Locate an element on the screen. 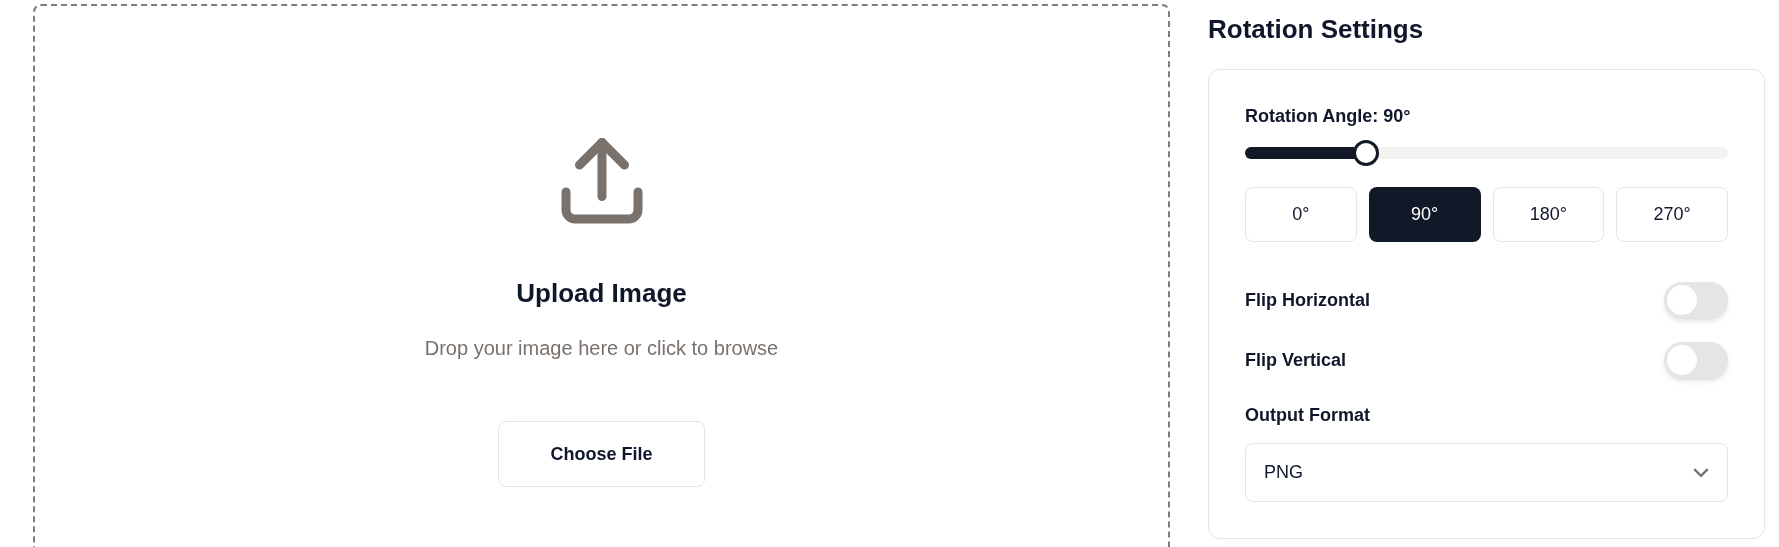 This screenshot has height=547, width=1779. rotation-slider is located at coordinates (1486, 153).